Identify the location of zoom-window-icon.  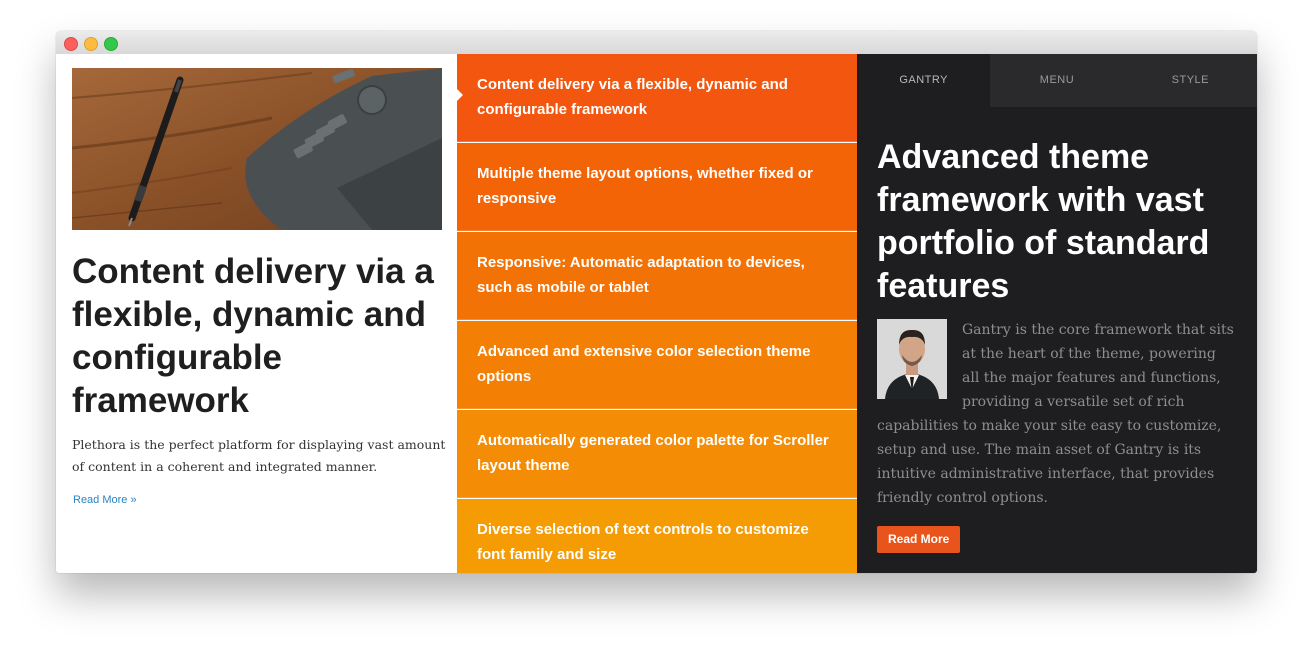
(111, 44).